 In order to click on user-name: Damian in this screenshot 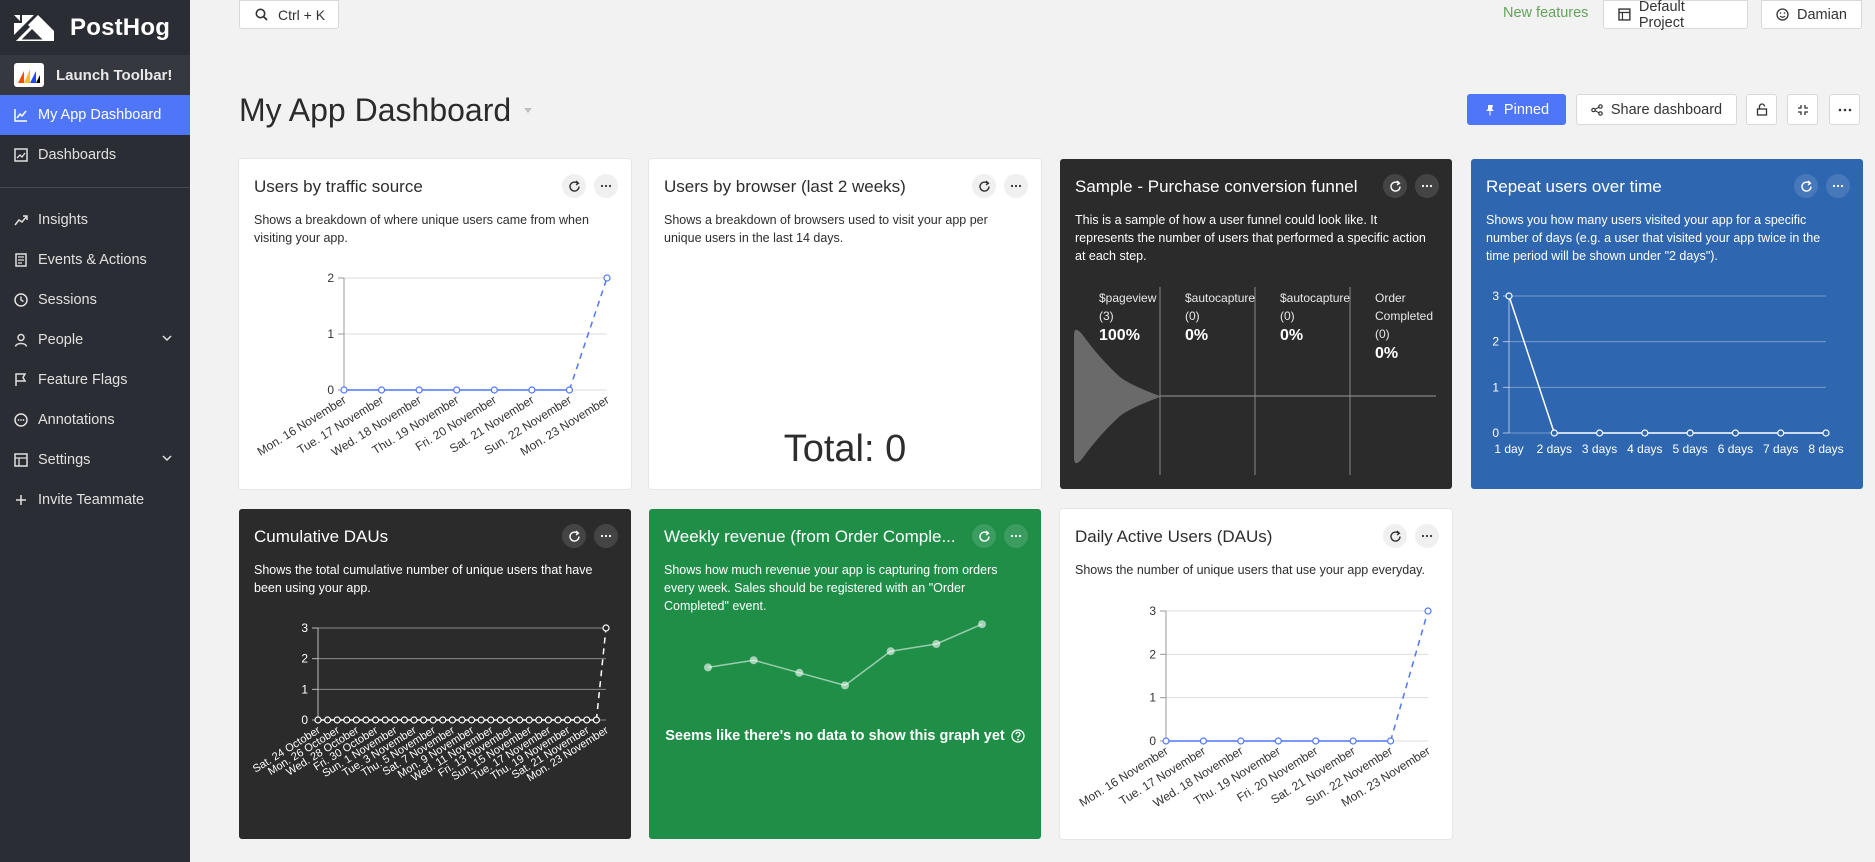, I will do `click(1822, 14)`.